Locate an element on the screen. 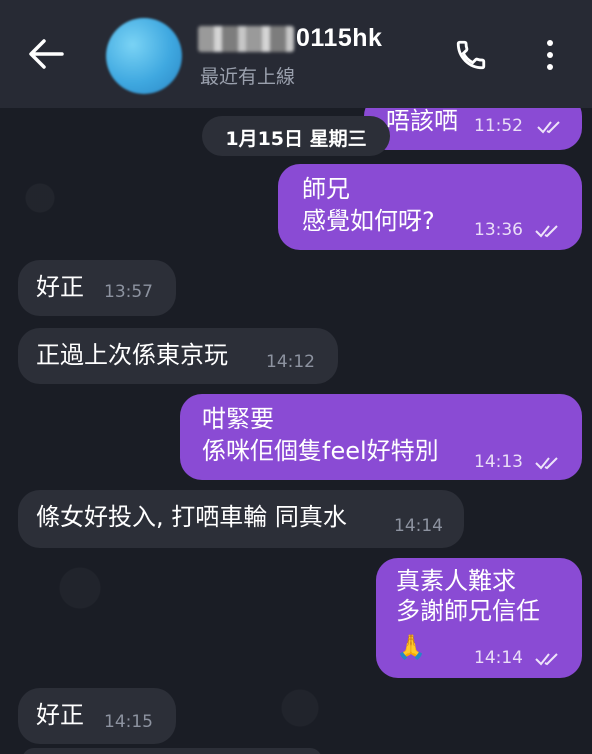  message-time: 13:57 is located at coordinates (128, 292).